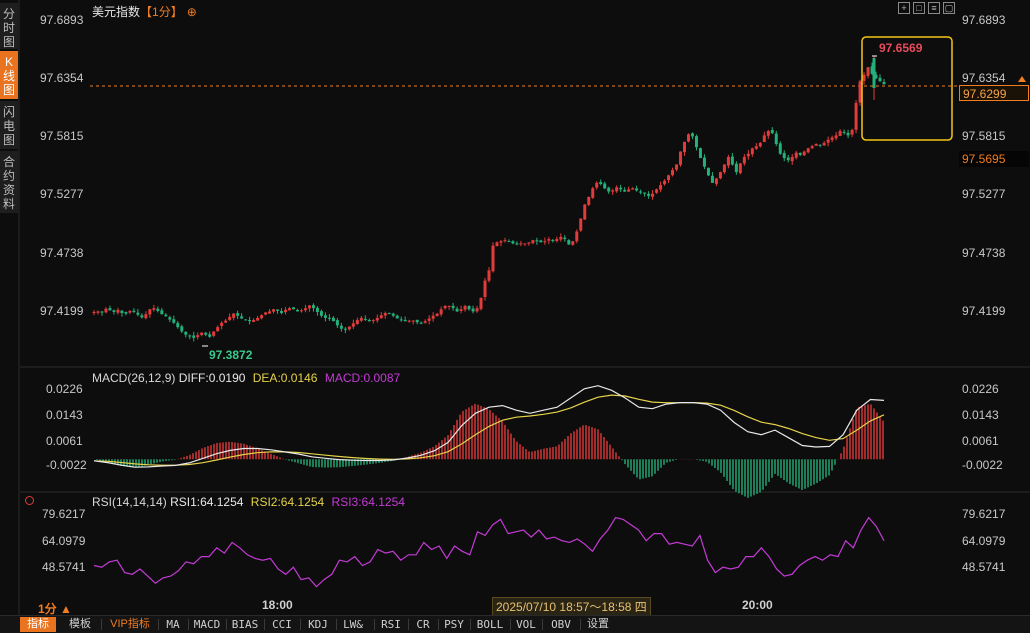 The image size is (1030, 633). I want to click on period-label: 【1分】, so click(161, 12).